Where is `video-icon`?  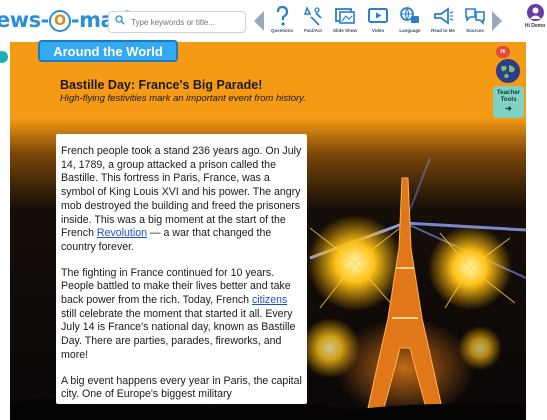
video-icon is located at coordinates (378, 15).